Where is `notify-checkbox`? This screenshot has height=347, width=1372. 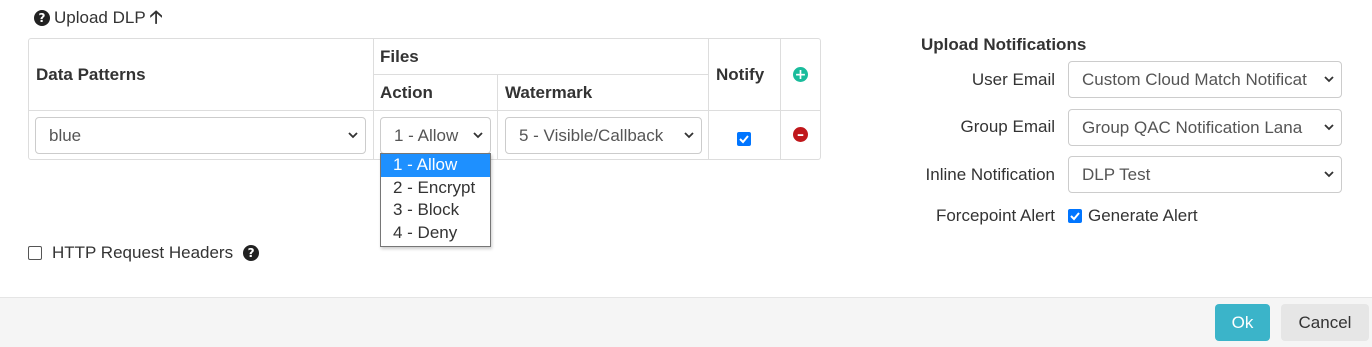 notify-checkbox is located at coordinates (744, 141).